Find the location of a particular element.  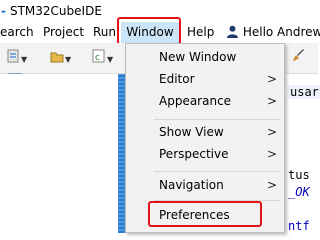

menu-item-navigation: Navigation > is located at coordinates (205, 185).